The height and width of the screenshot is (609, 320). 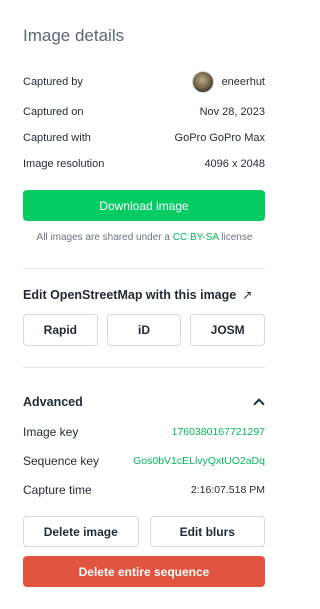 I want to click on captured-with-value: GoPro GoPro Max, so click(x=219, y=138).